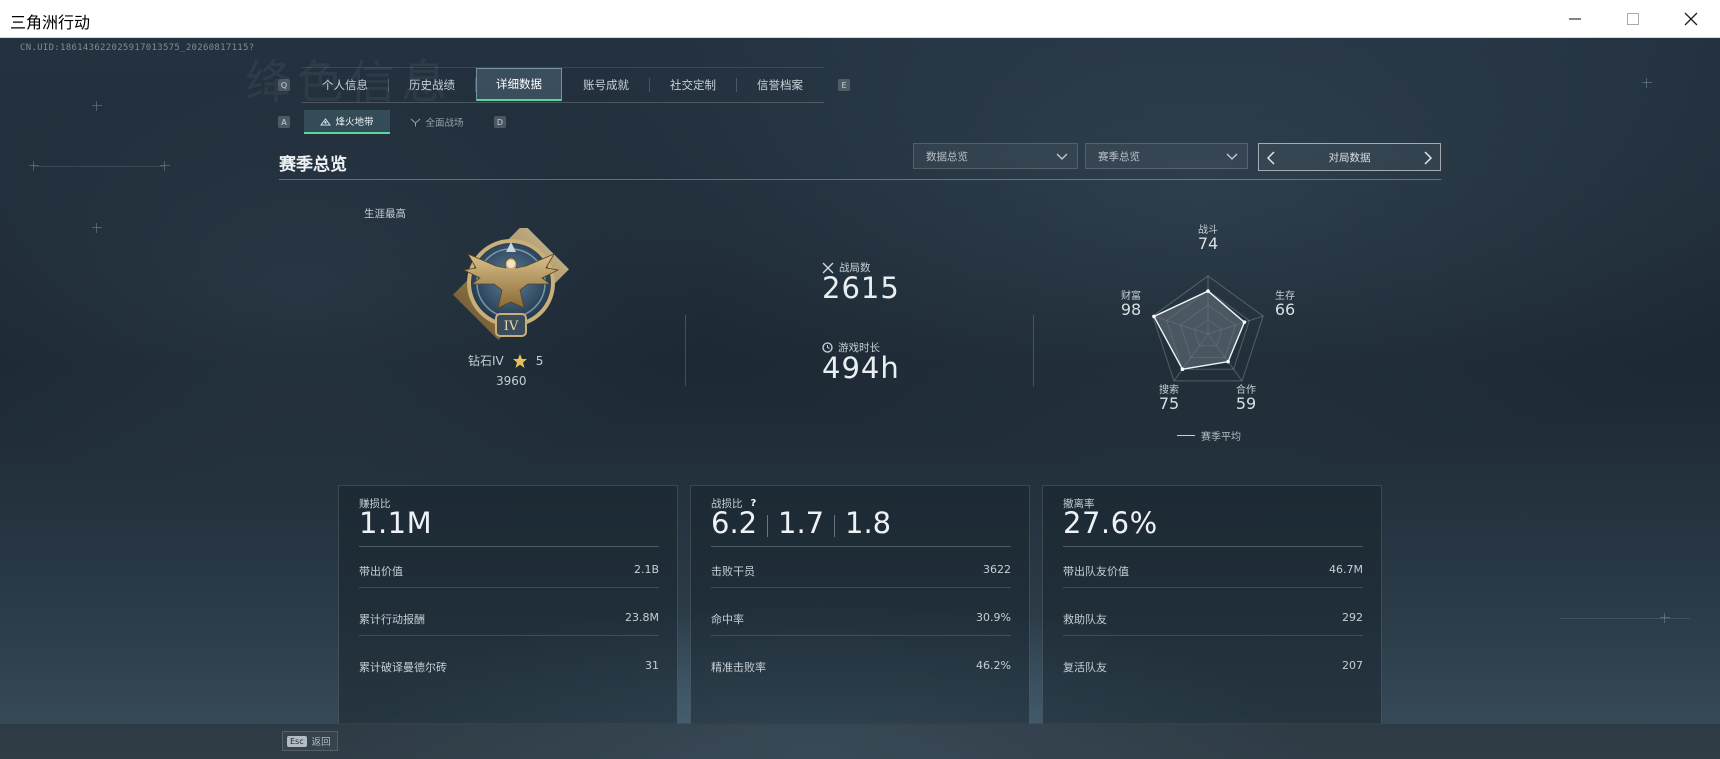 This screenshot has width=1720, height=759. What do you see at coordinates (1221, 437) in the screenshot?
I see `legend-label: 赛季平均` at bounding box center [1221, 437].